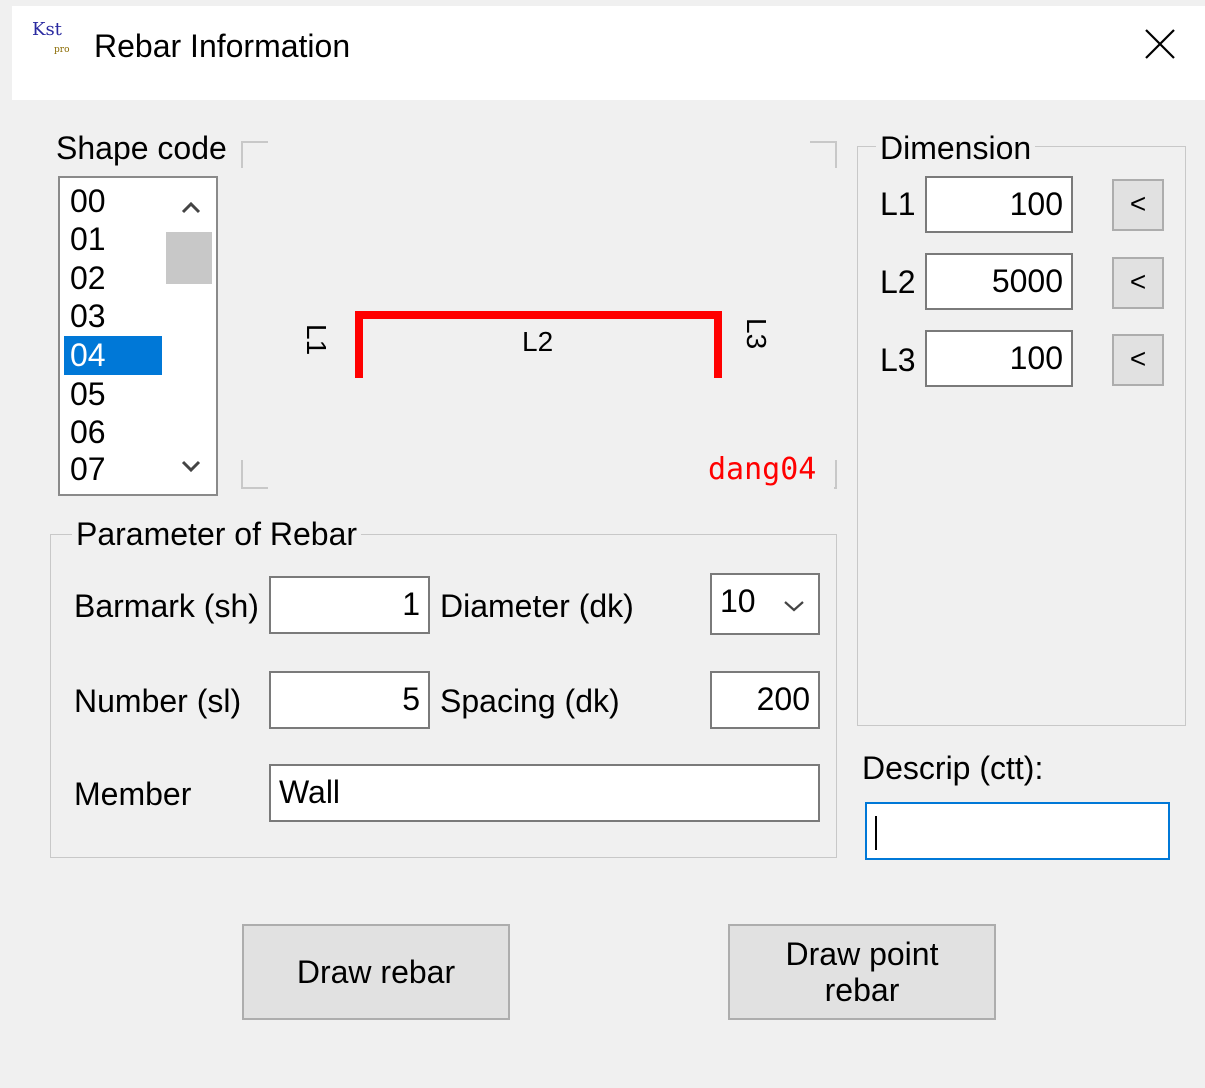 This screenshot has width=1205, height=1088. I want to click on member-label: Member, so click(133, 794).